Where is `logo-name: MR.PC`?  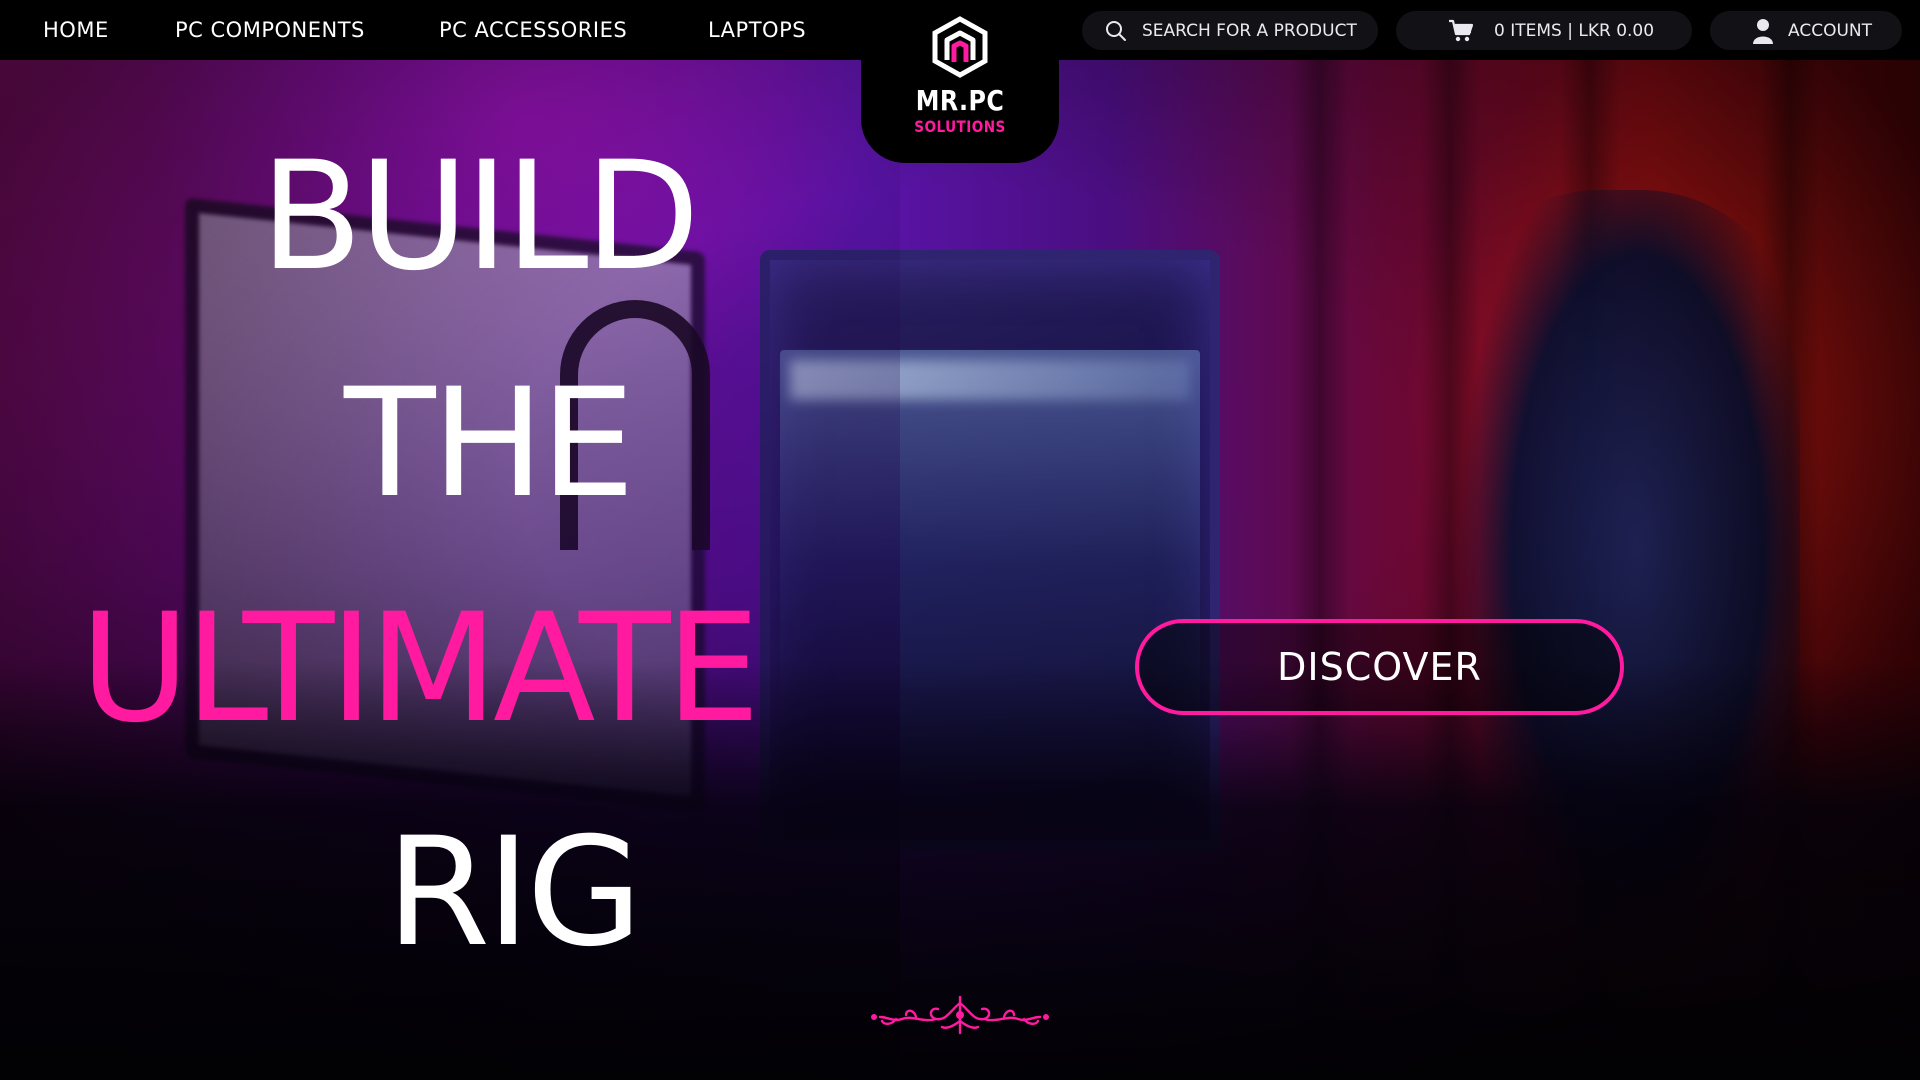
logo-name: MR.PC is located at coordinates (960, 100).